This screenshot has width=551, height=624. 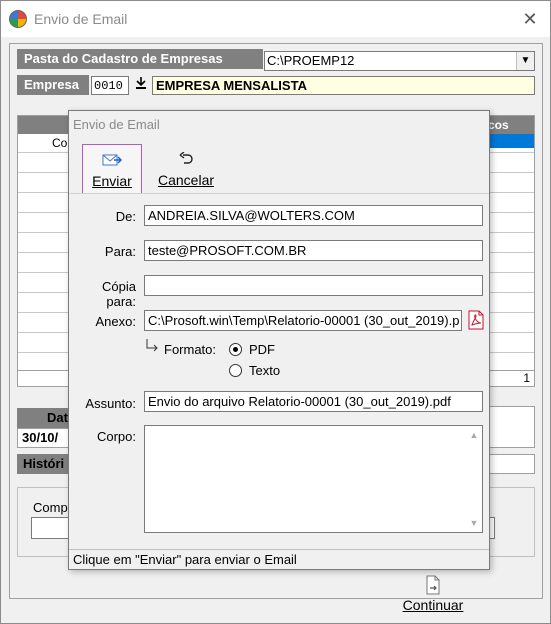 I want to click on folder-value: C:\PROEMP12, so click(x=311, y=60).